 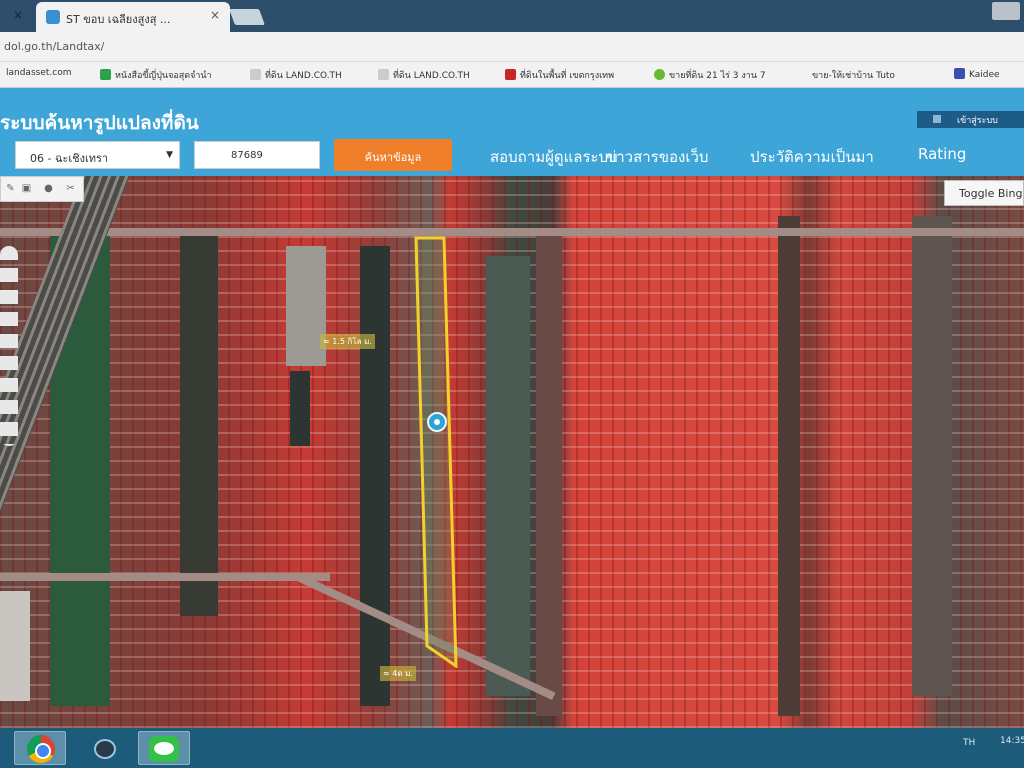 What do you see at coordinates (347, 341) in the screenshot?
I see `distance-label: ≈ 1.5 กิโล ม.` at bounding box center [347, 341].